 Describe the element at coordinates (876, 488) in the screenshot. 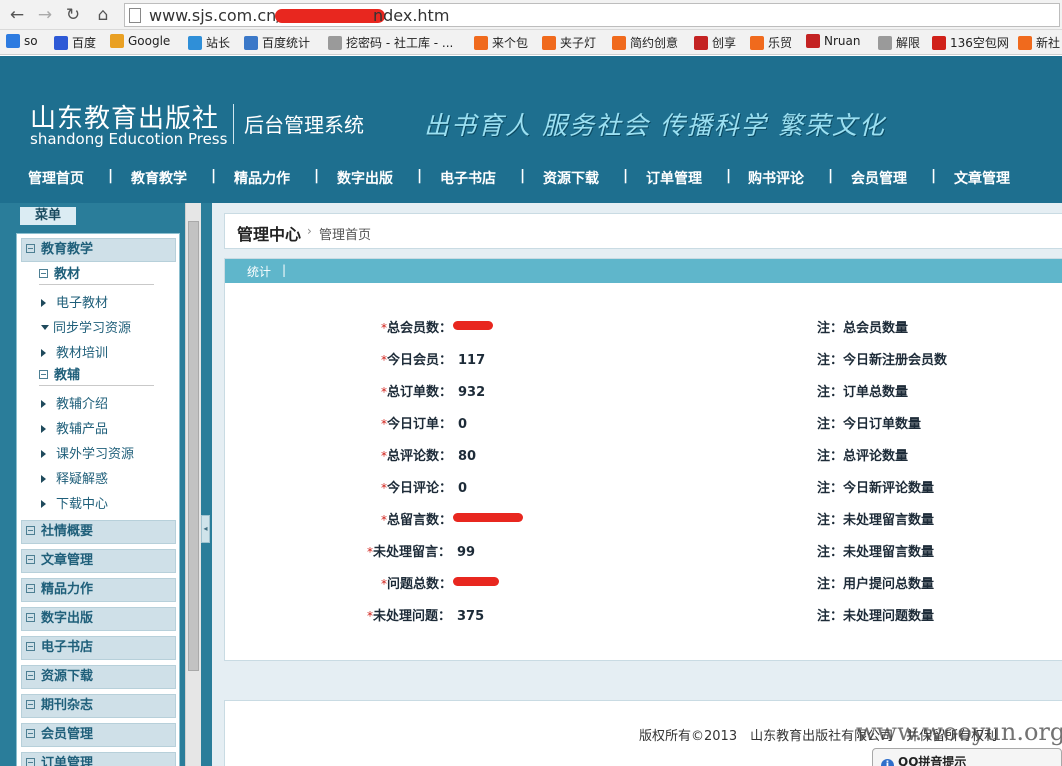

I see `stat-note: 注：今日新评论数量` at that location.